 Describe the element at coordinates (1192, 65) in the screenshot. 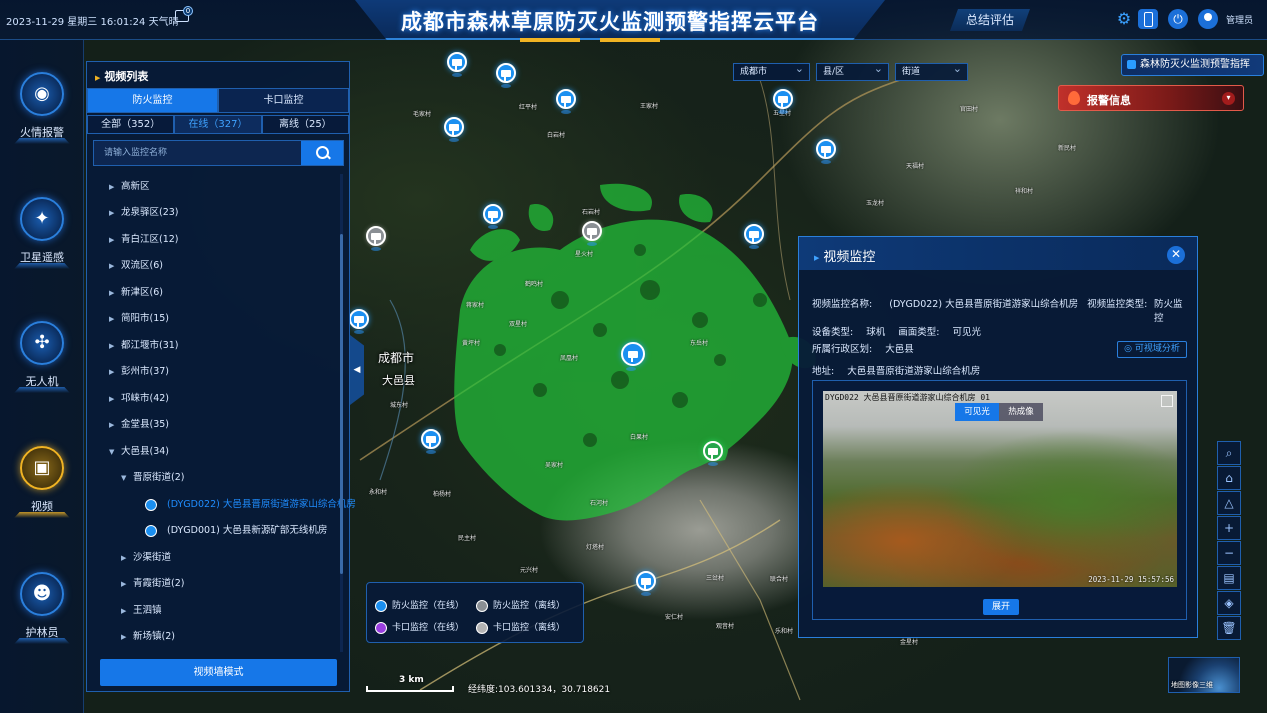

I see `system-switch-dropdown: 森林防灭火监测预警指挥` at that location.